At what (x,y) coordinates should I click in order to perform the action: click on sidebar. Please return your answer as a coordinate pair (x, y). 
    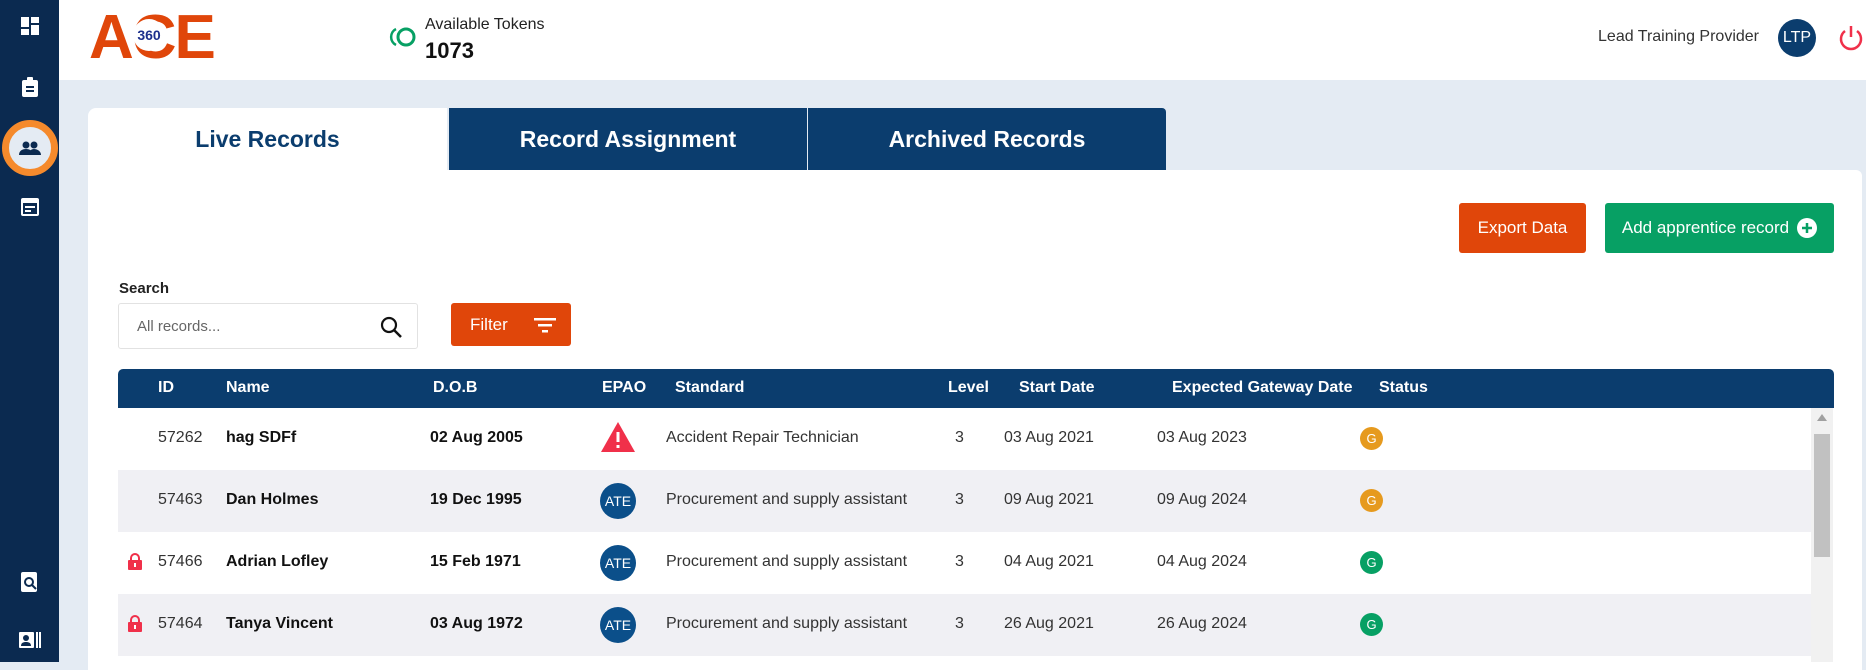
    Looking at the image, I should click on (29, 331).